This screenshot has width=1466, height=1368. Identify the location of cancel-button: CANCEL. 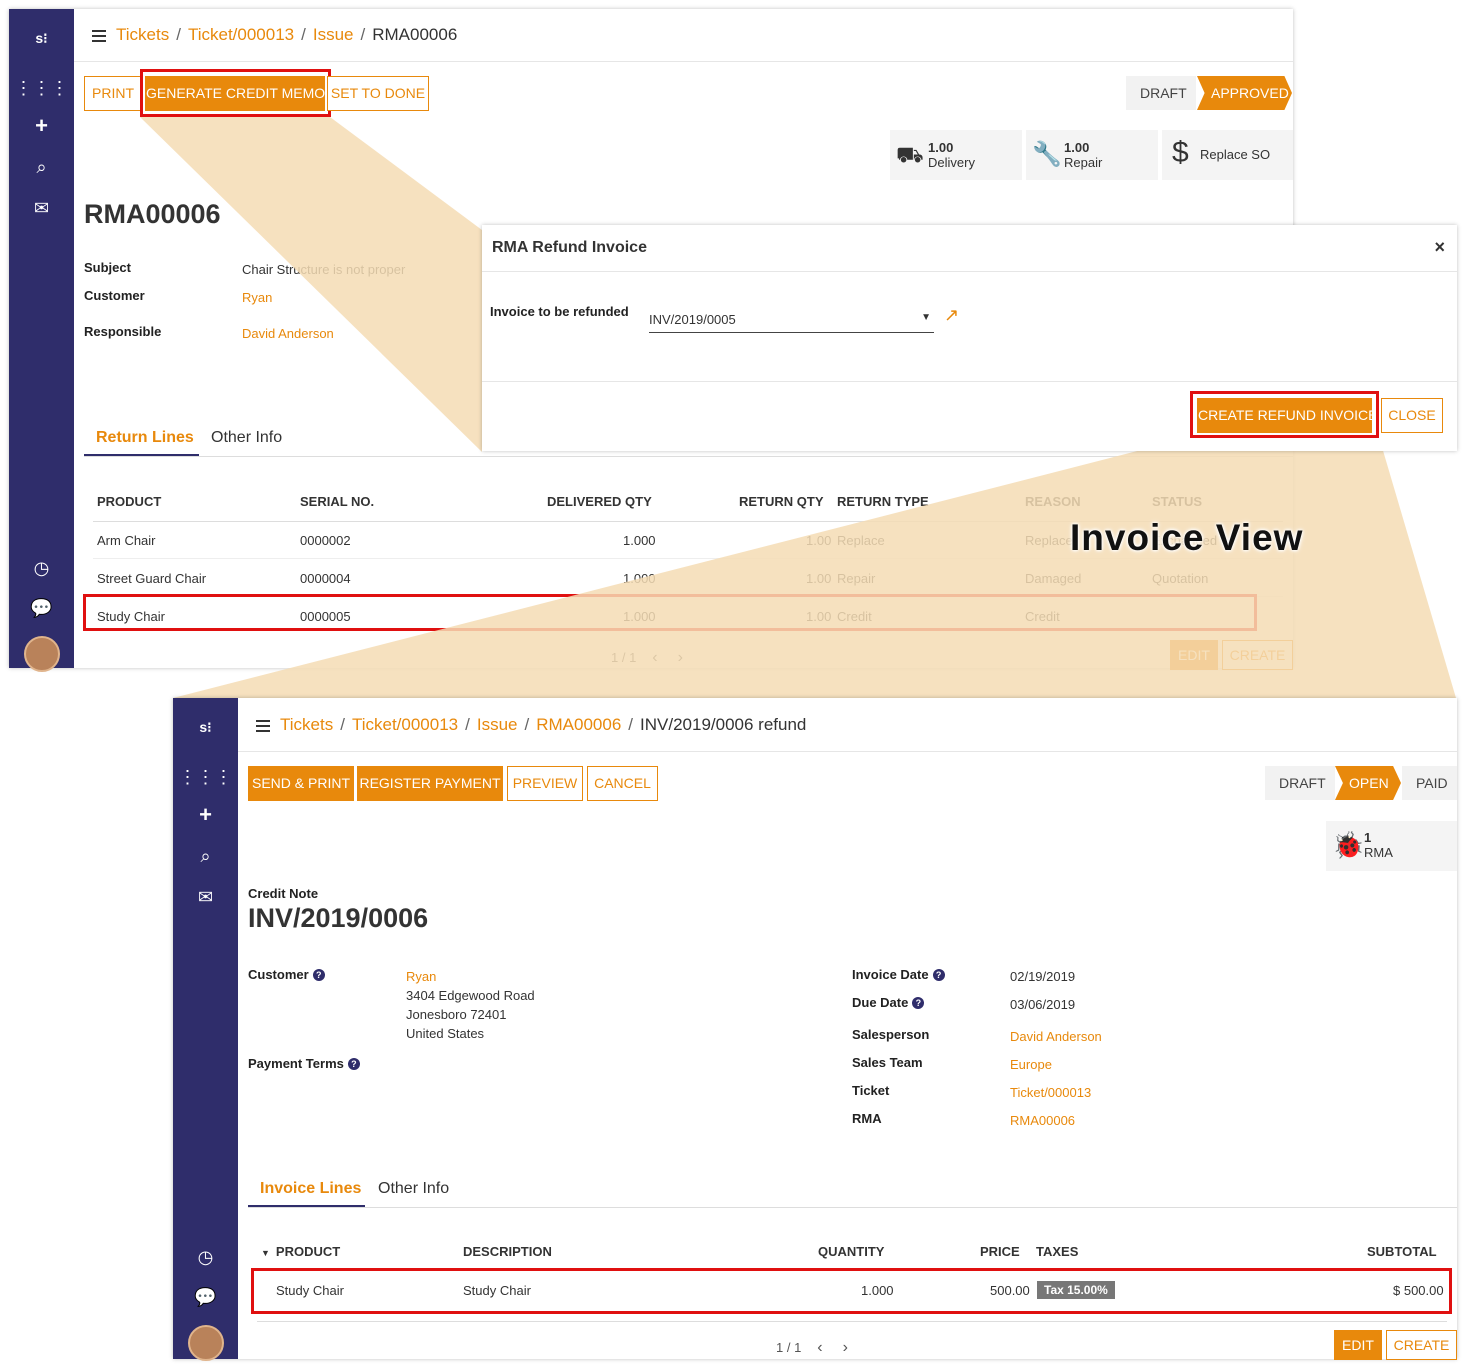
(622, 783).